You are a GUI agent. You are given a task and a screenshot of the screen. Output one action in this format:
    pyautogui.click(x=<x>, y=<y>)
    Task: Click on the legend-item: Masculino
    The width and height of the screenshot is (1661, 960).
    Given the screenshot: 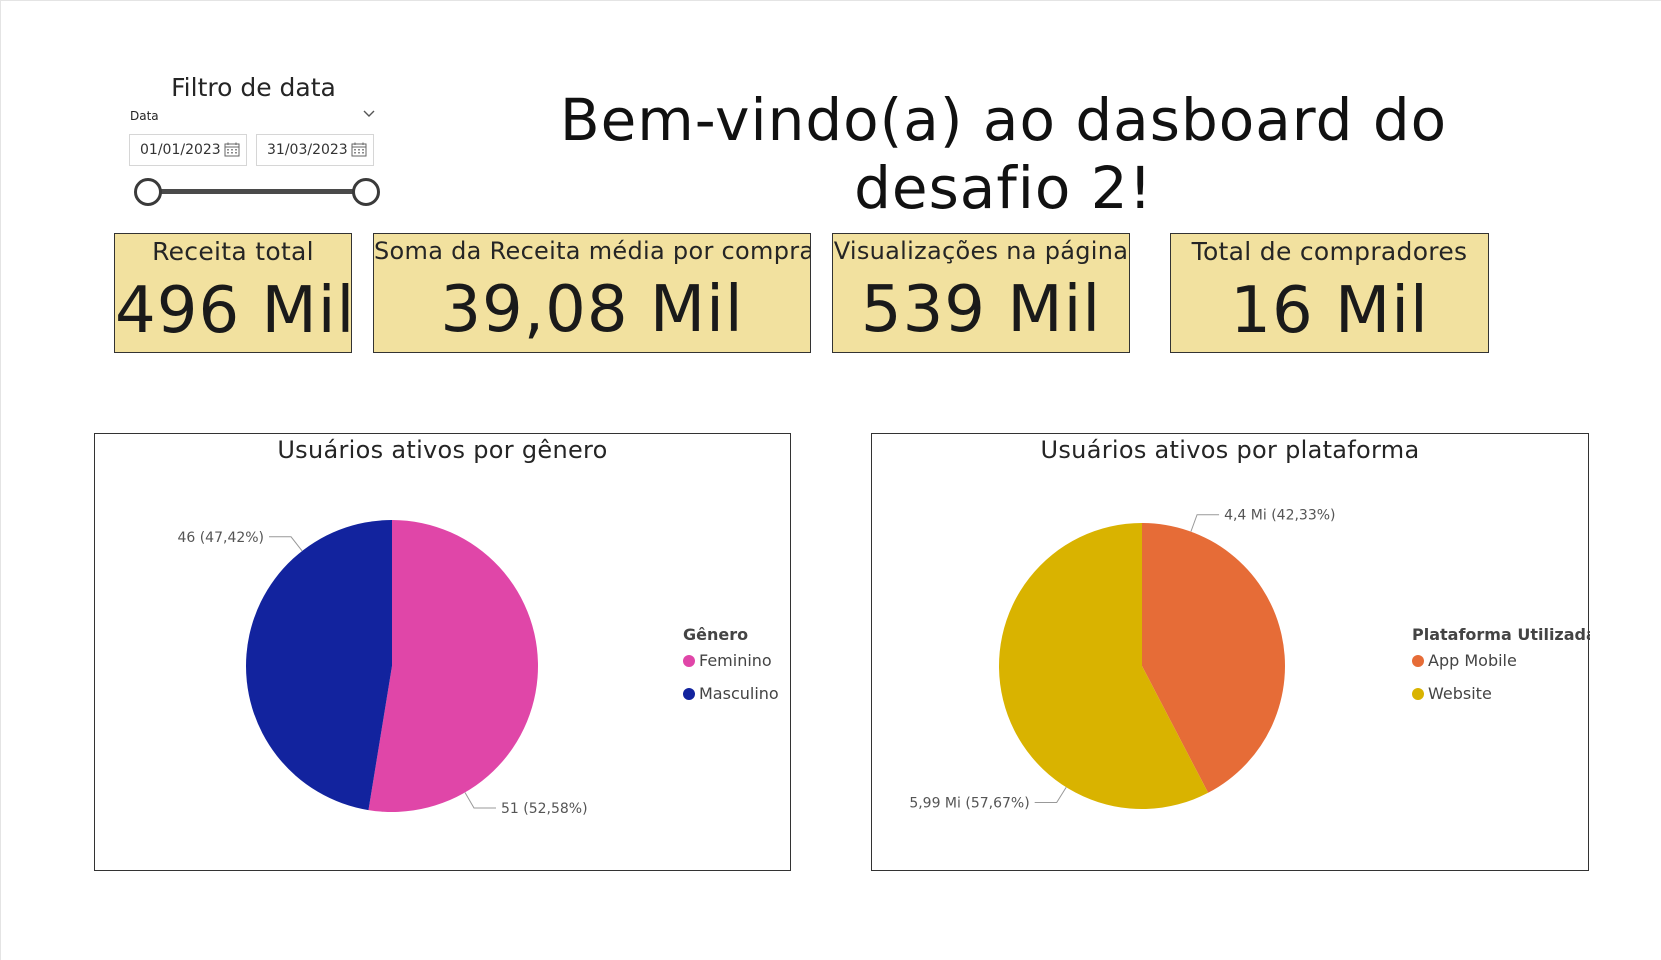 What is the action you would take?
    pyautogui.click(x=739, y=693)
    